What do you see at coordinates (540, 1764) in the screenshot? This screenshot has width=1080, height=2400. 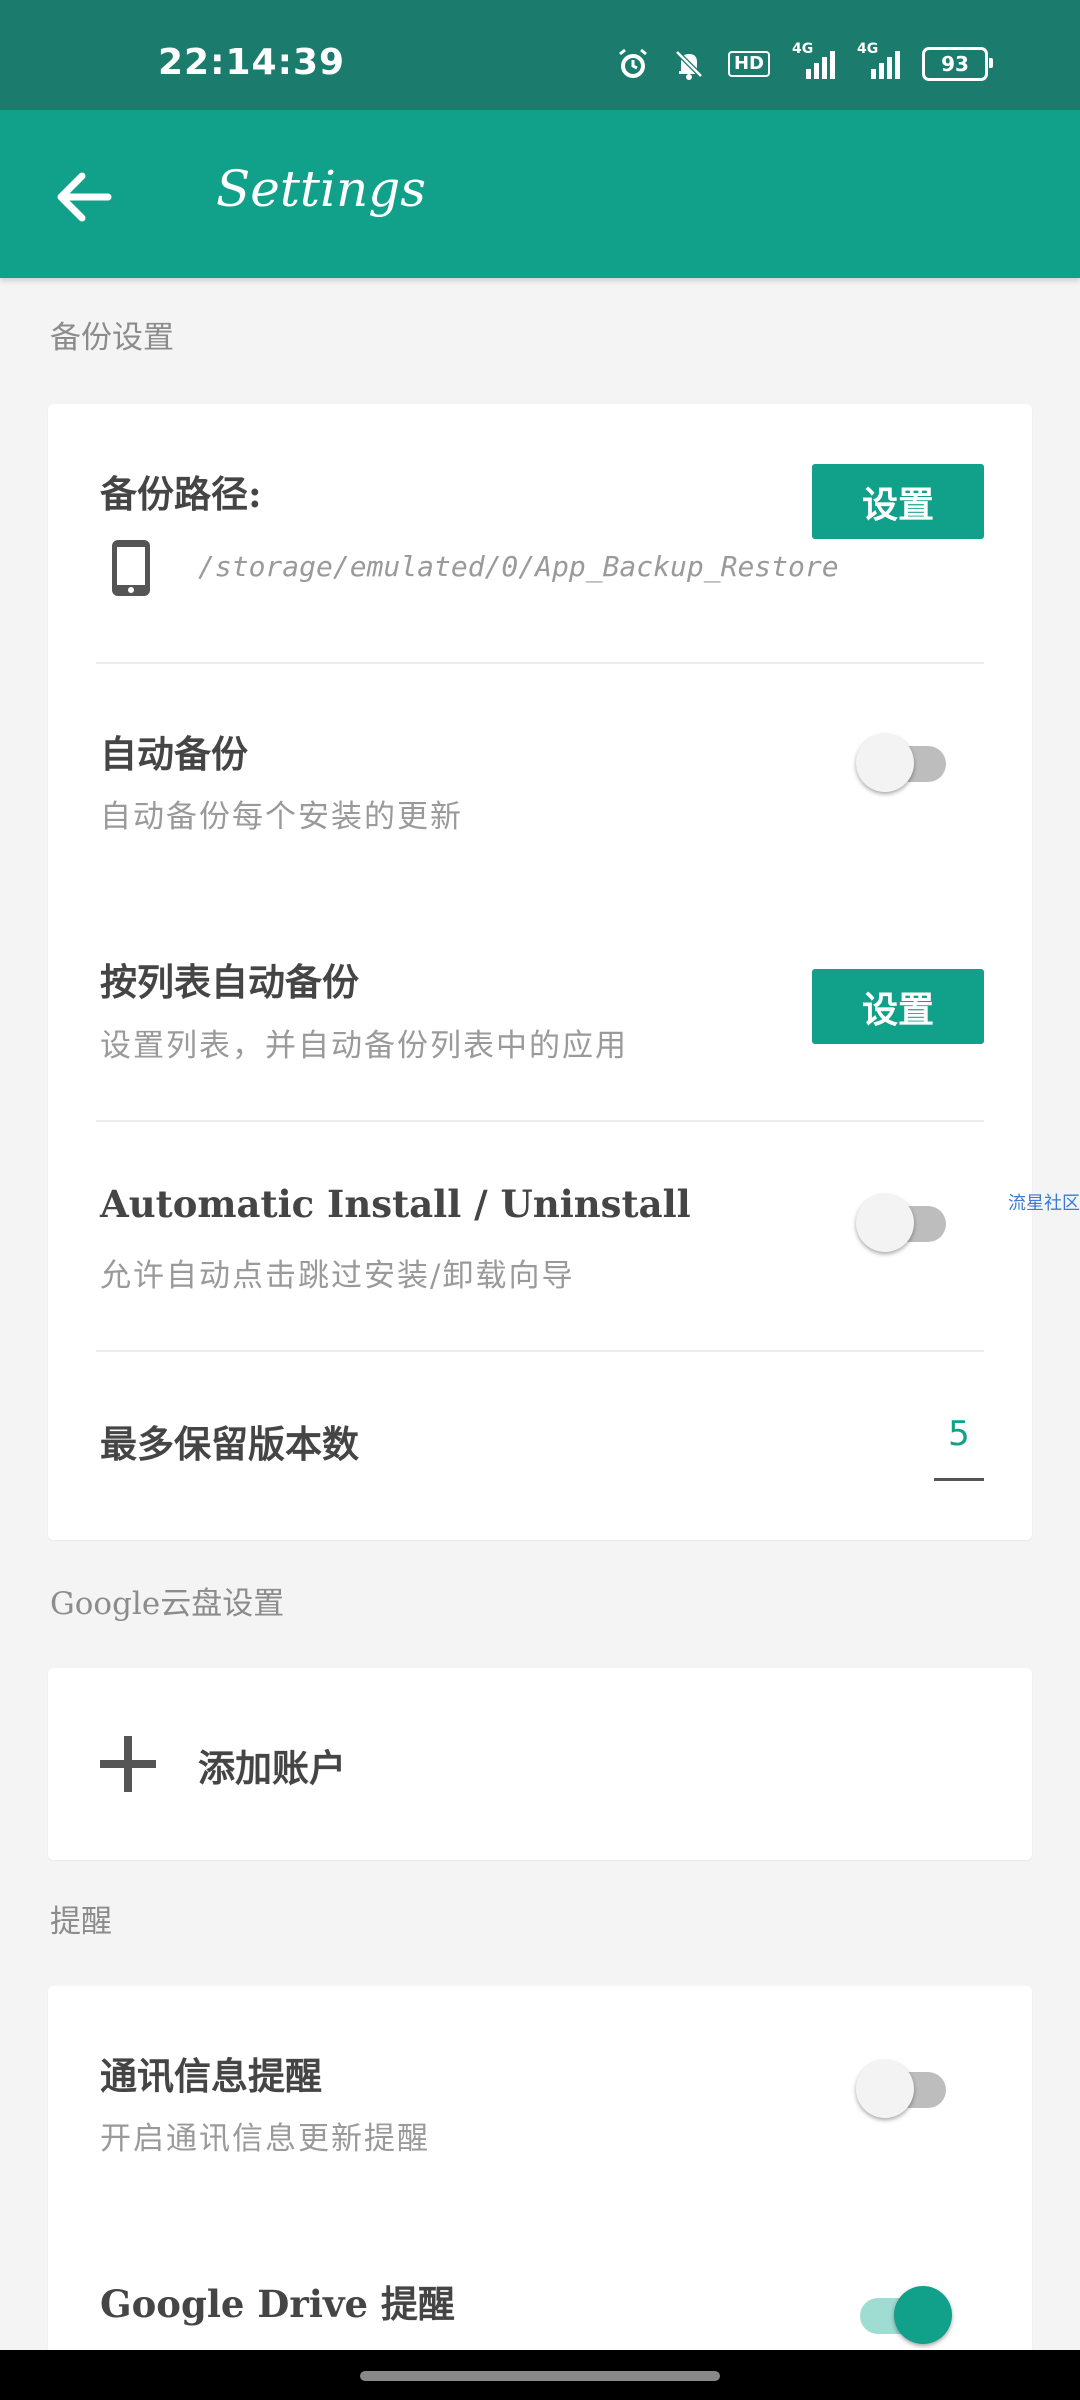 I see `google-card: 添加账户` at bounding box center [540, 1764].